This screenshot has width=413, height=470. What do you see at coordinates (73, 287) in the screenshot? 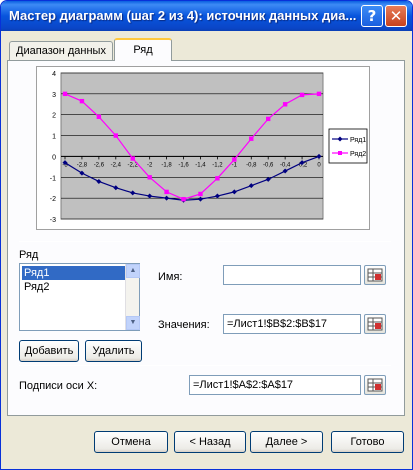
I see `list-item: Ряд2` at bounding box center [73, 287].